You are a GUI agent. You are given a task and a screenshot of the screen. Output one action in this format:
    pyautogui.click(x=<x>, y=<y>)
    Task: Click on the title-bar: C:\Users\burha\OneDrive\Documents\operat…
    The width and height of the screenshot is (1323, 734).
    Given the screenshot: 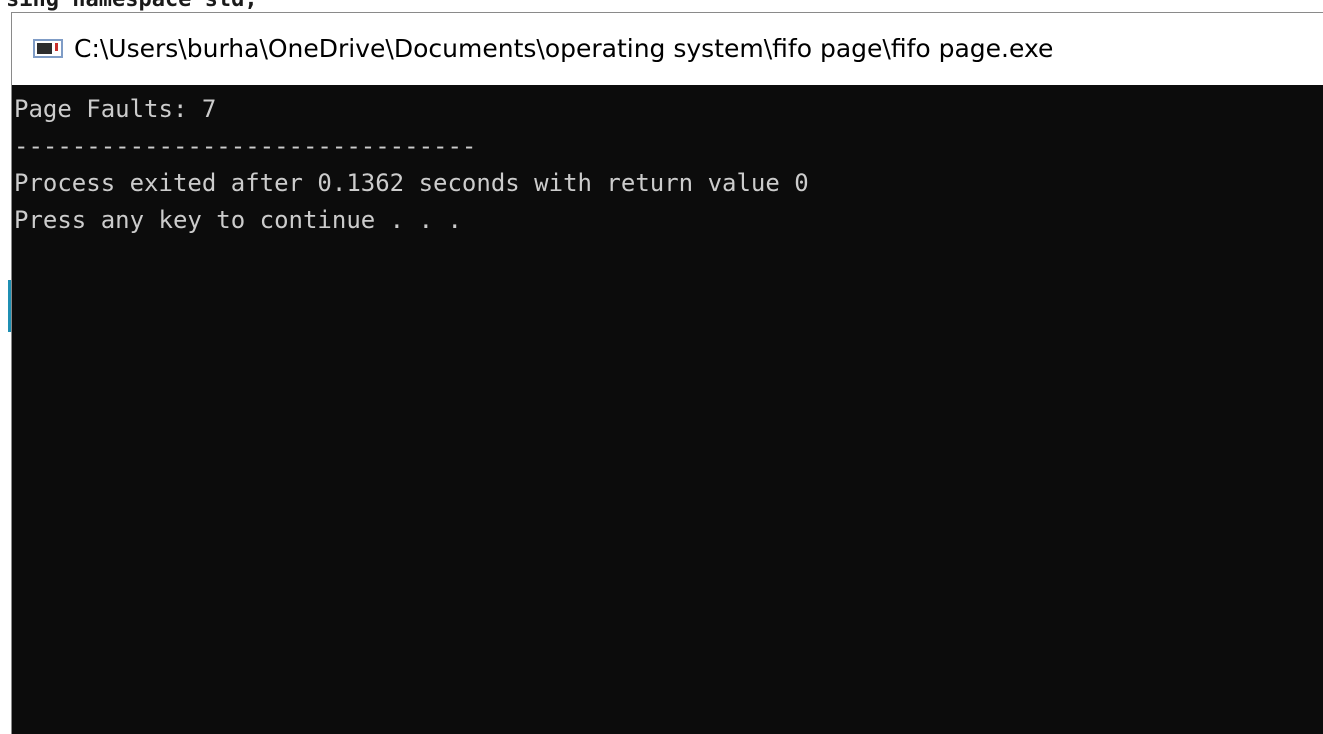 What is the action you would take?
    pyautogui.click(x=667, y=49)
    